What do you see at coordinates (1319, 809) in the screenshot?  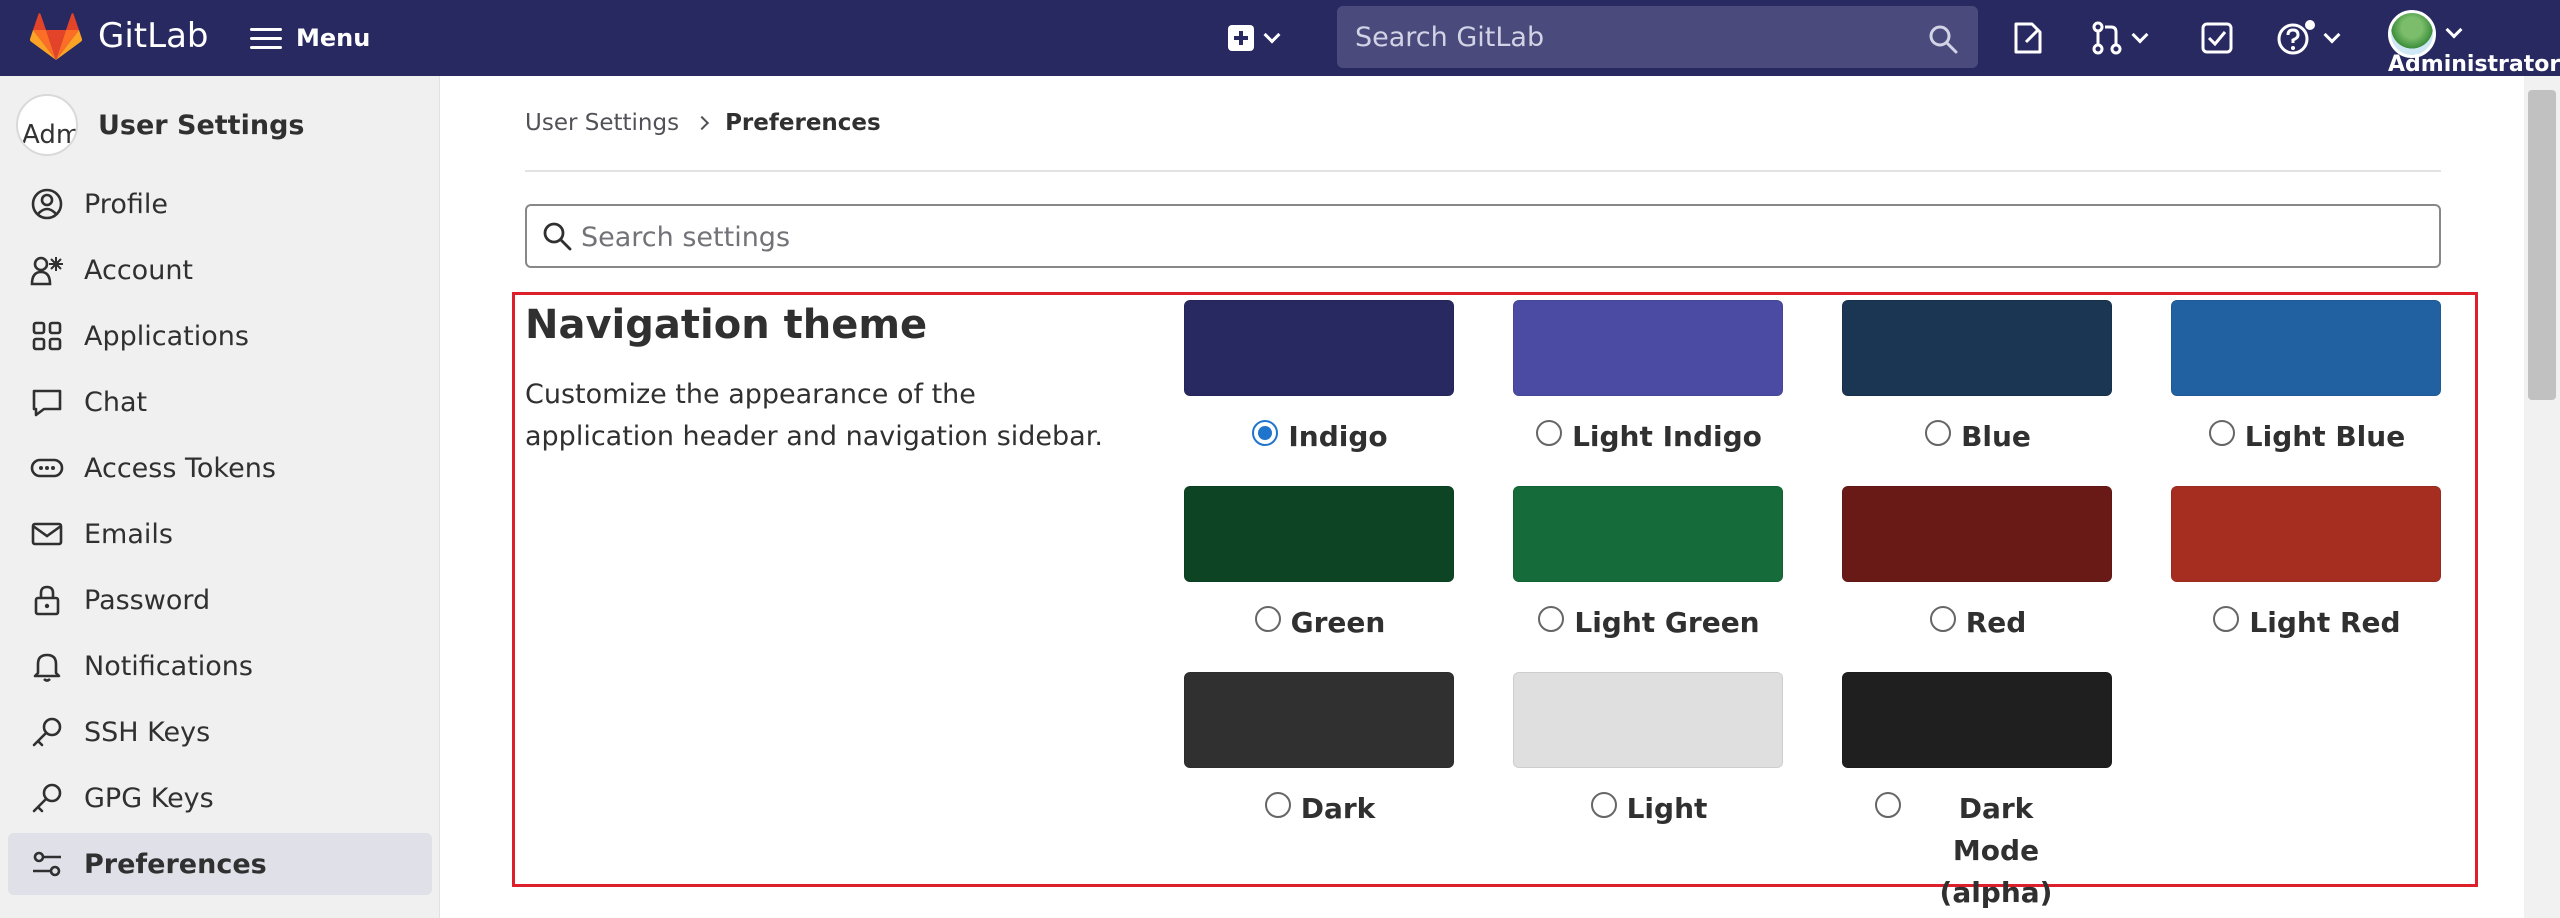 I see `theme-radio-label: Dark` at bounding box center [1319, 809].